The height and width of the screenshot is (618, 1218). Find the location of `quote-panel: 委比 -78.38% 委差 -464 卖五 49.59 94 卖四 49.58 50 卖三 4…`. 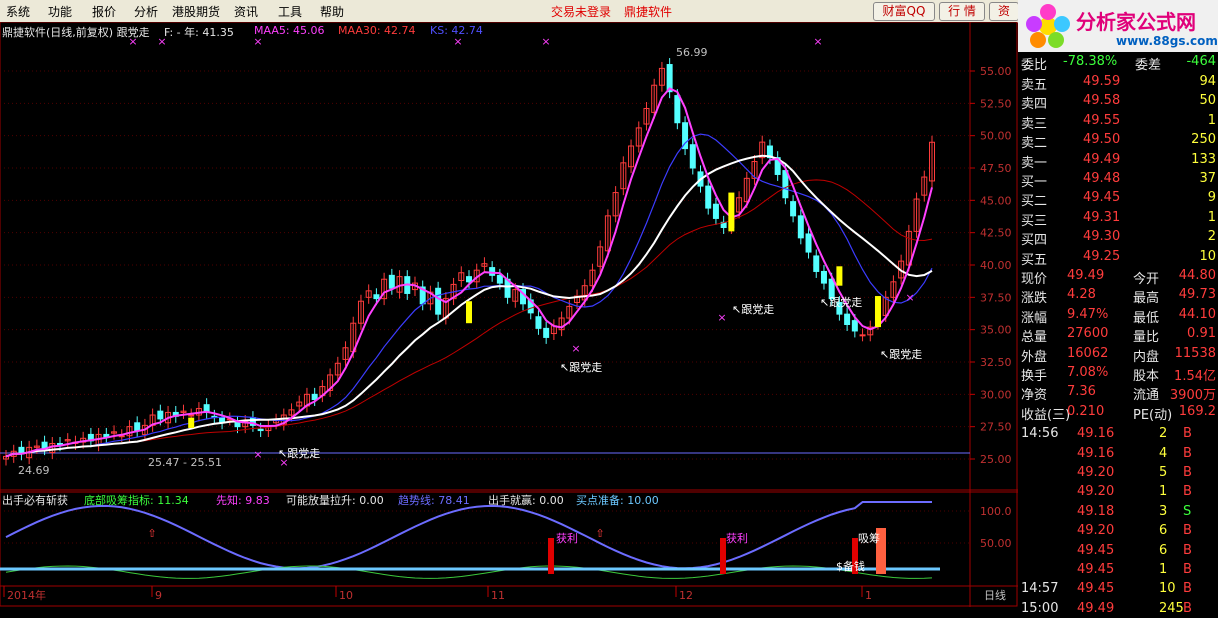

quote-panel: 委比 -78.38% 委差 -464 卖五 49.59 94 卖四 49.58 50 卖三 4… is located at coordinates (1118, 334).